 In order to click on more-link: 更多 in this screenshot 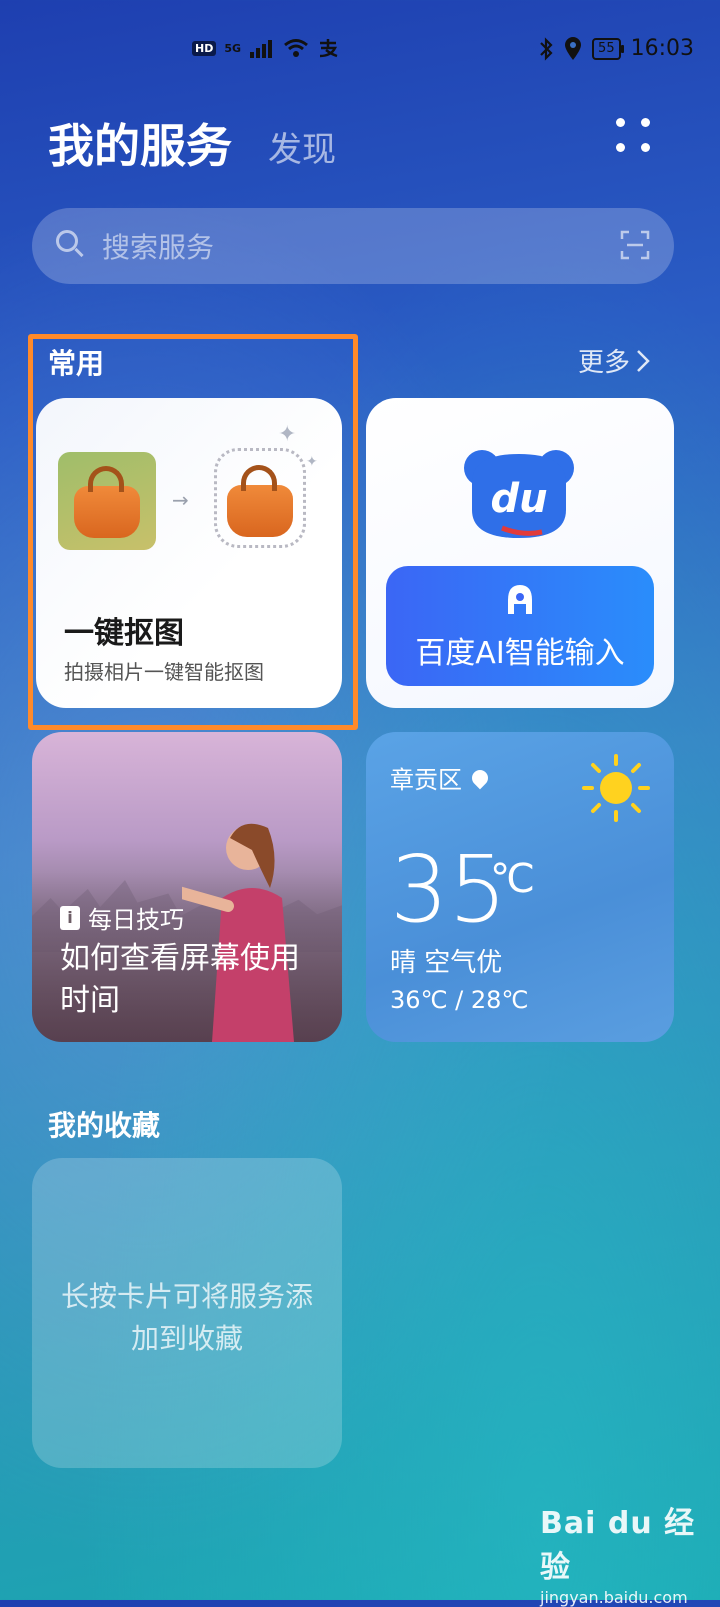, I will do `click(614, 360)`.